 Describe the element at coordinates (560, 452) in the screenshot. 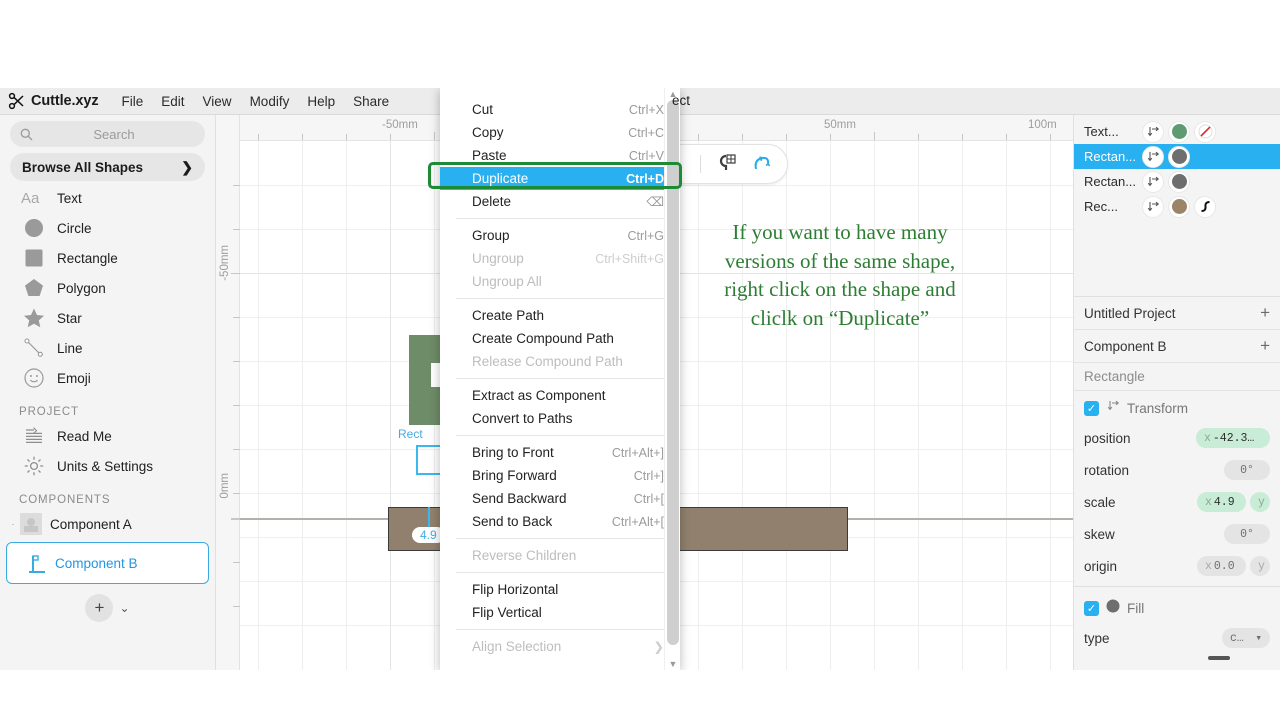

I see `menu-item-bring-to-front: Bring to Front Ctrl+Alt+]` at that location.